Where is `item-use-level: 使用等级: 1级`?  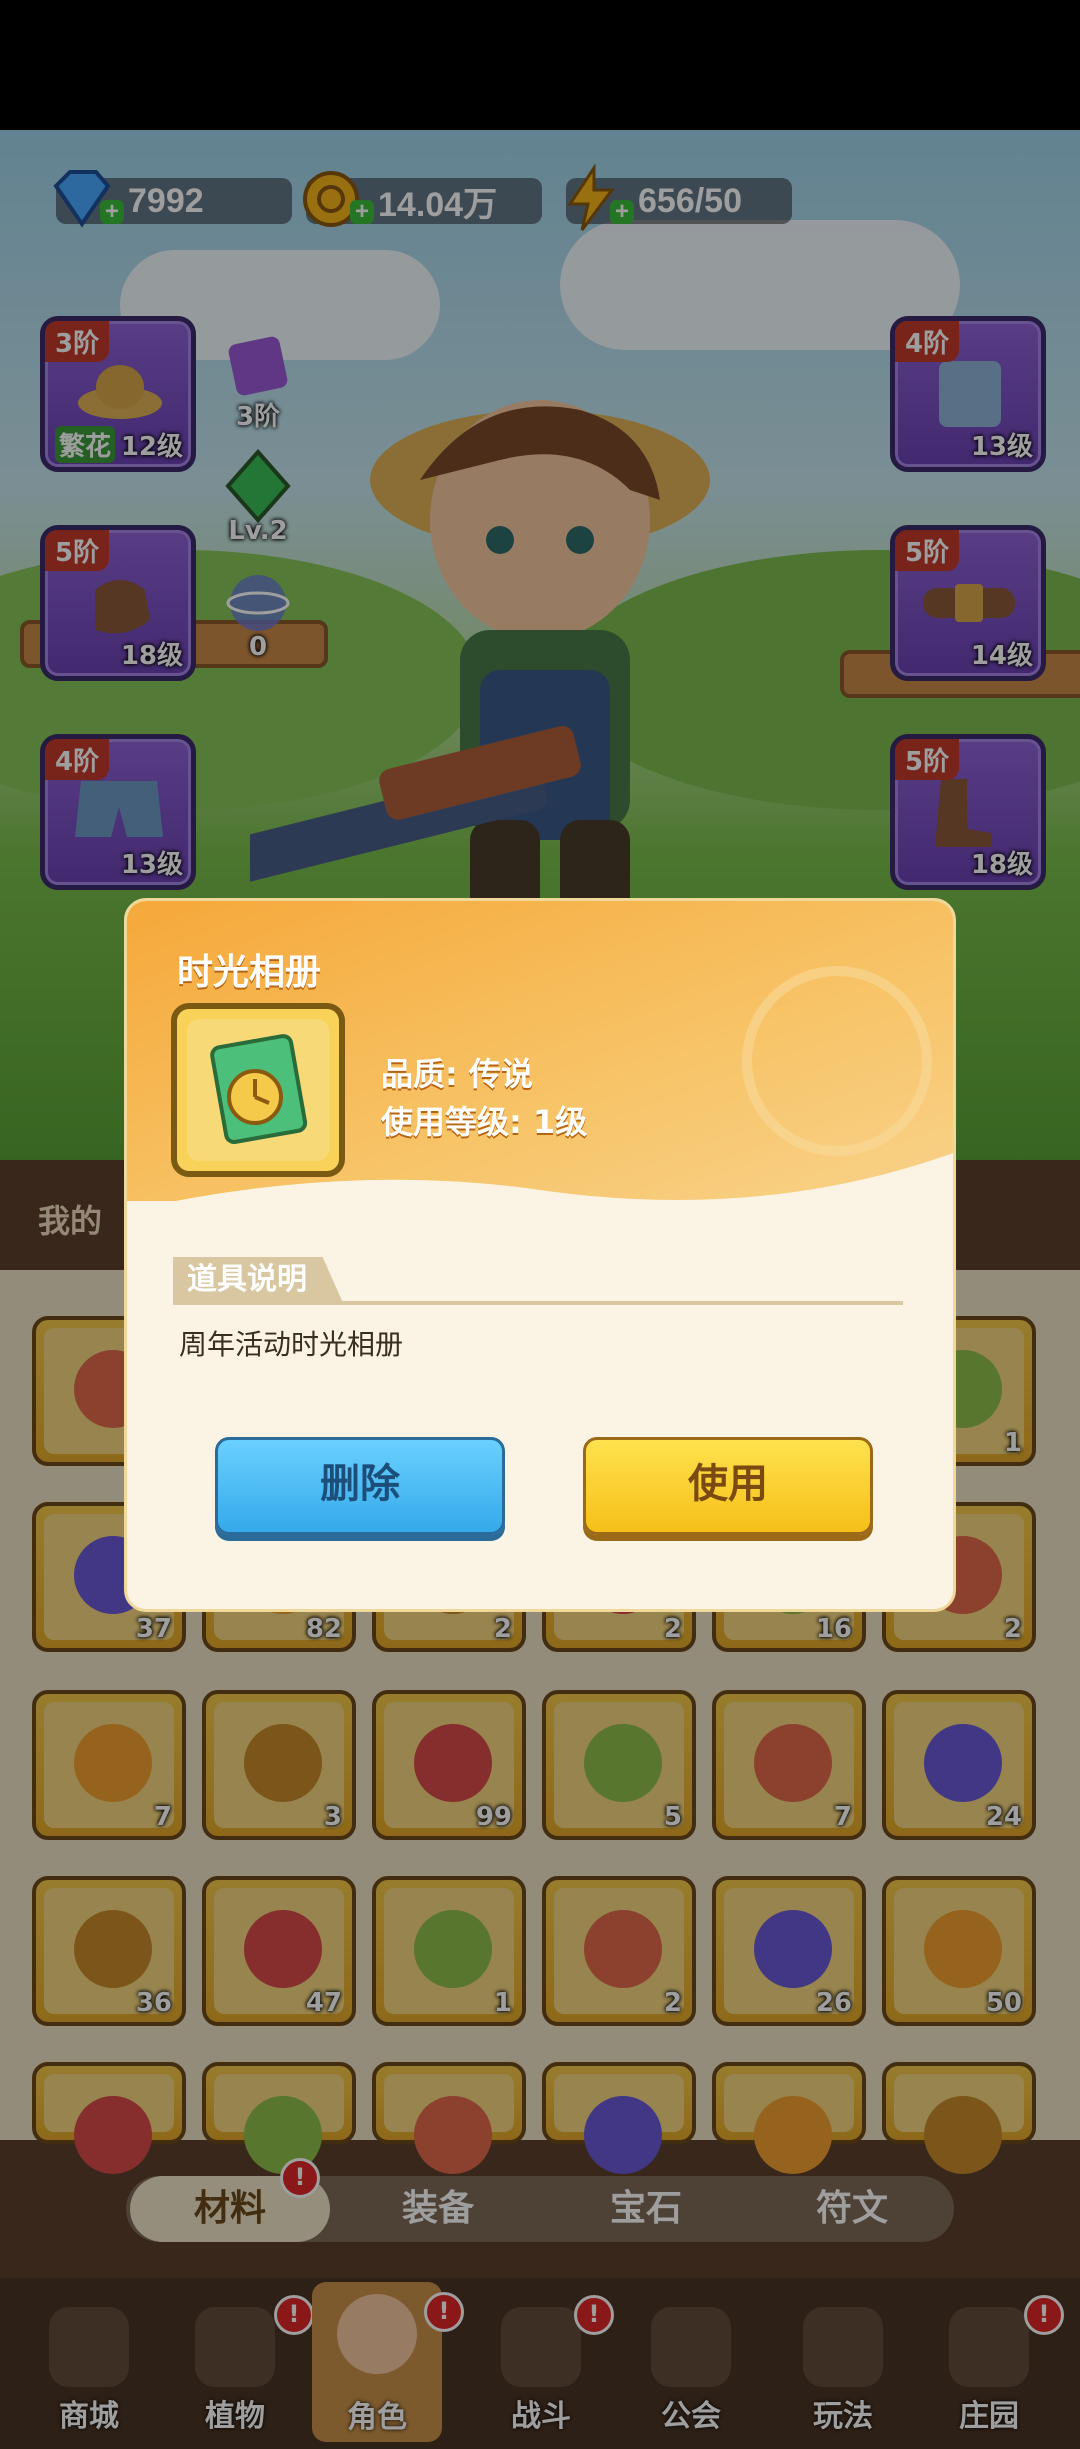 item-use-level: 使用等级: 1级 is located at coordinates (484, 1122).